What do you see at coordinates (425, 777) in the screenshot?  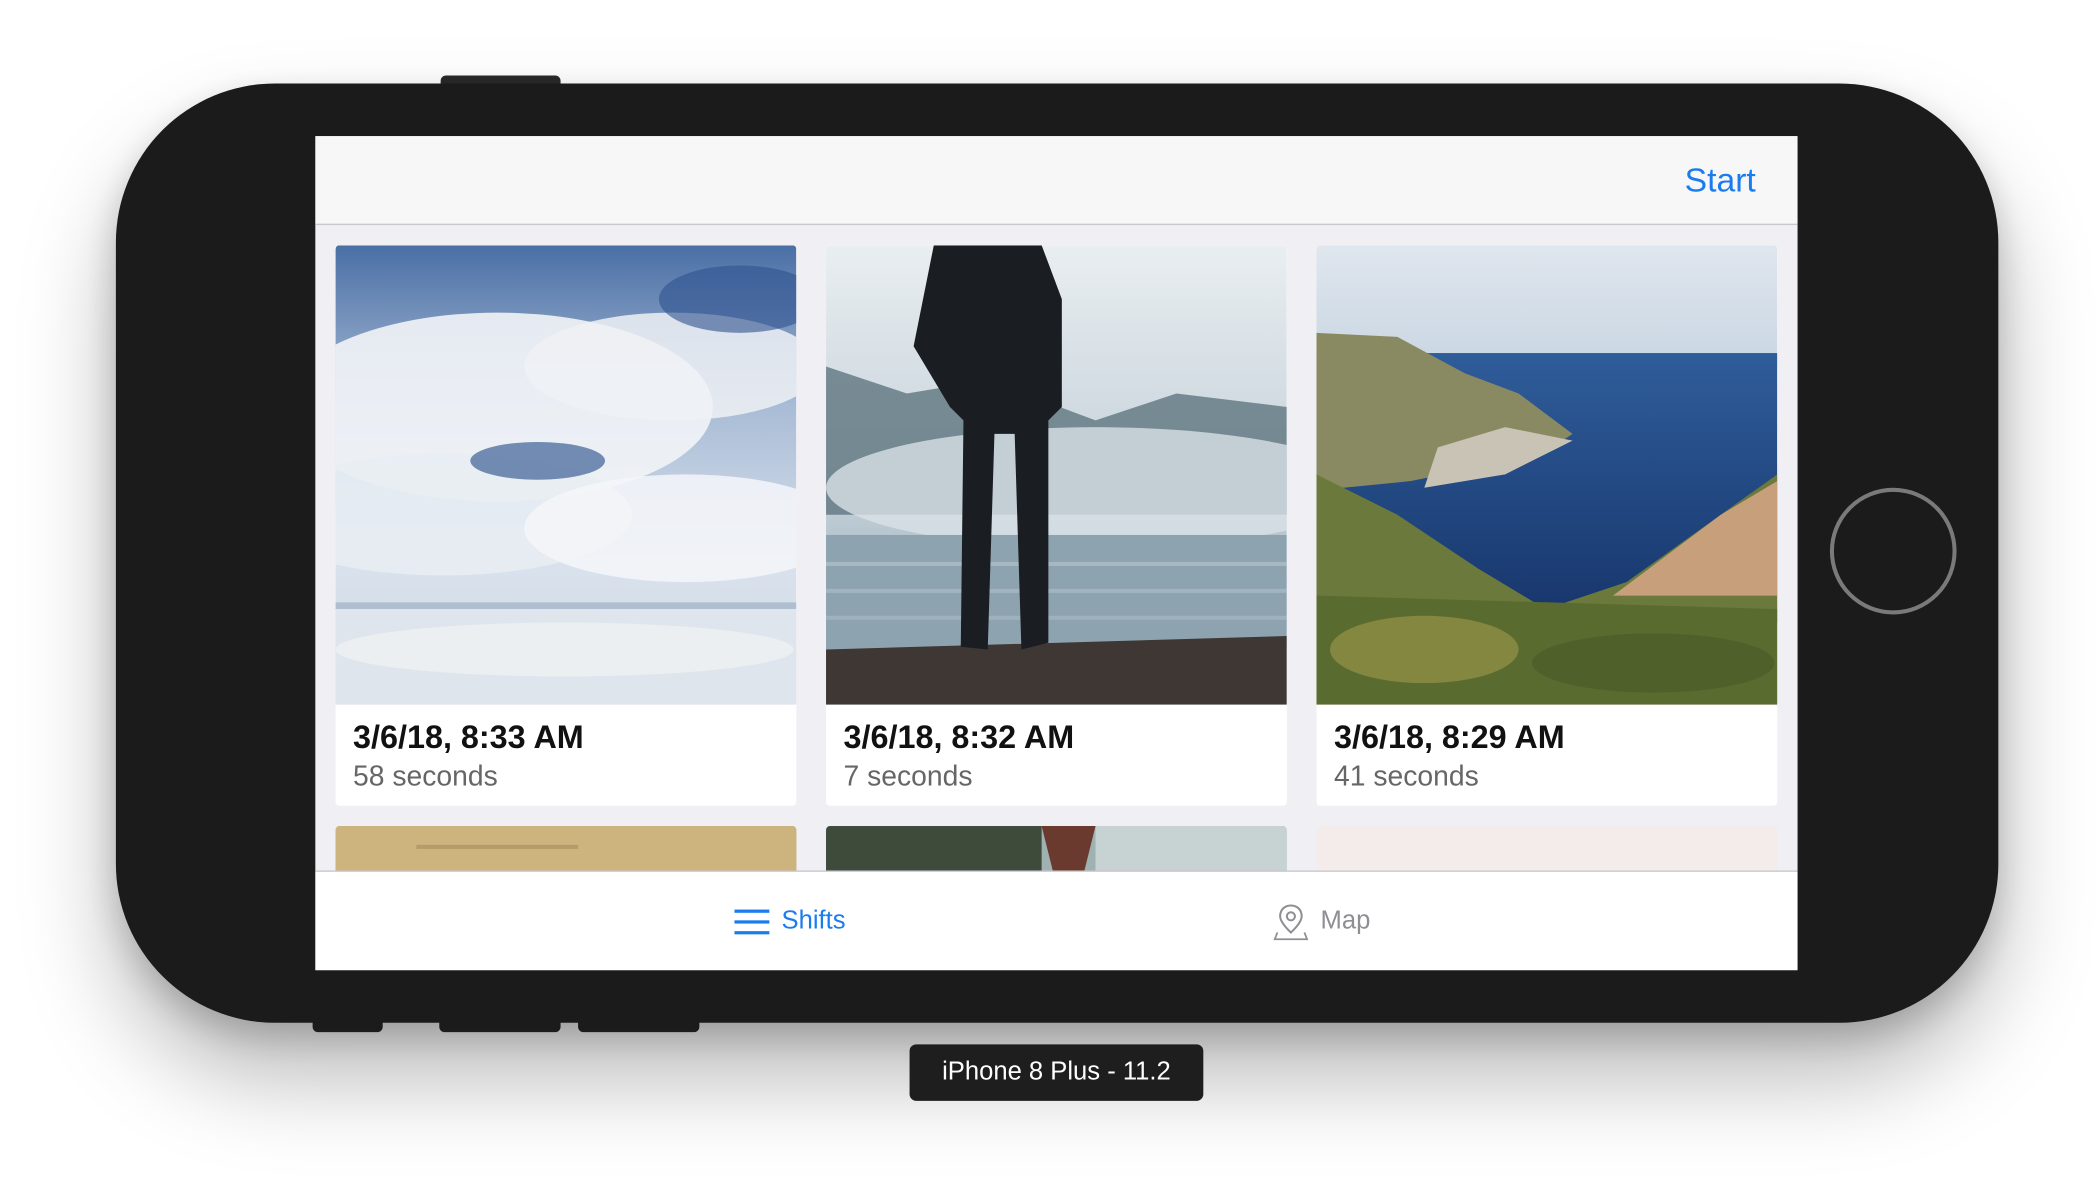 I see `shift-duration: 58 seconds` at bounding box center [425, 777].